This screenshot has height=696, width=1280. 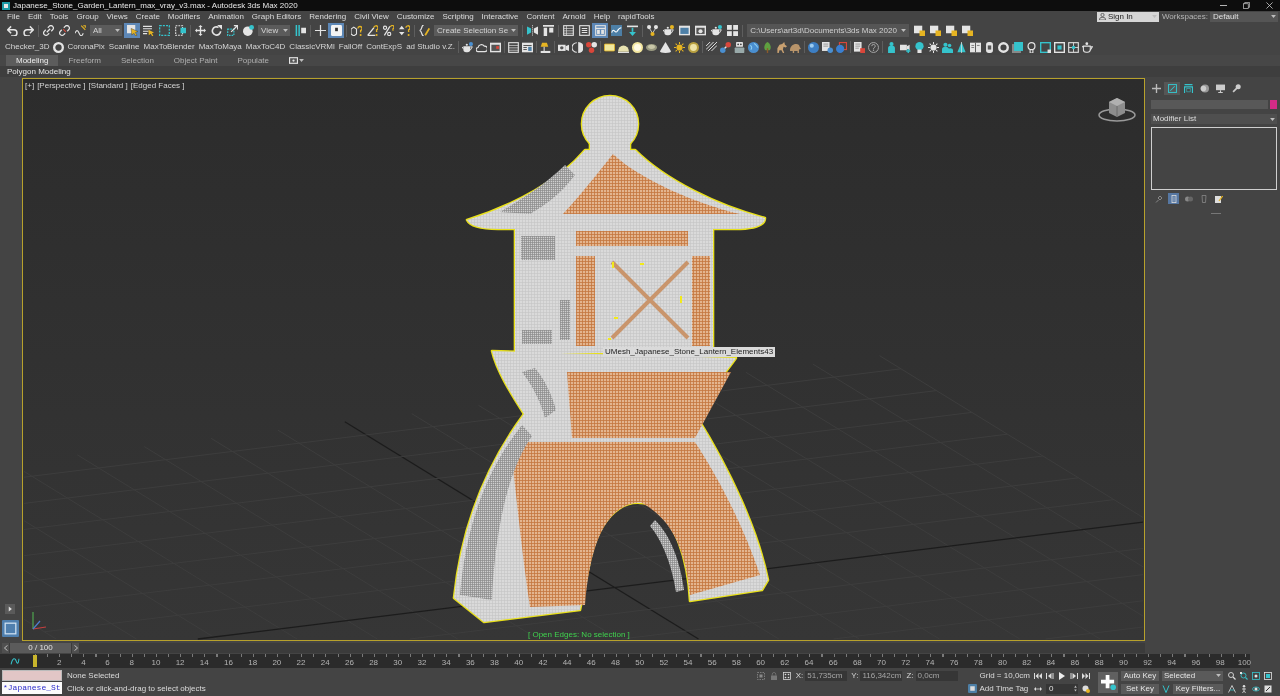 I want to click on viewport-label: [Standard ], so click(x=108, y=85).